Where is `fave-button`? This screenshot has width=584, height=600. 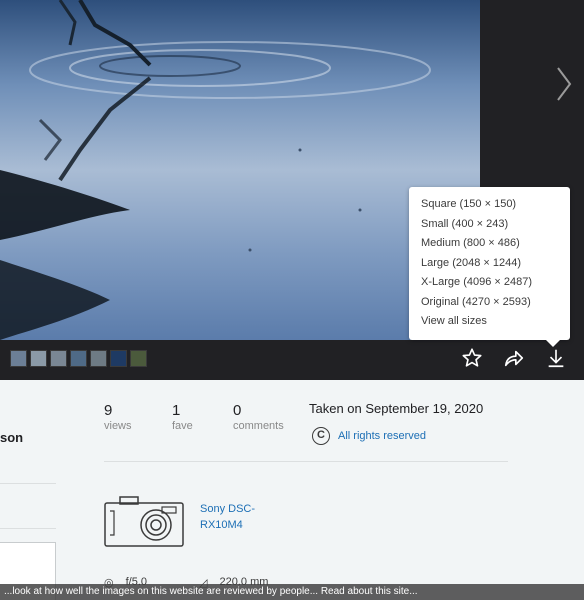 fave-button is located at coordinates (472, 358).